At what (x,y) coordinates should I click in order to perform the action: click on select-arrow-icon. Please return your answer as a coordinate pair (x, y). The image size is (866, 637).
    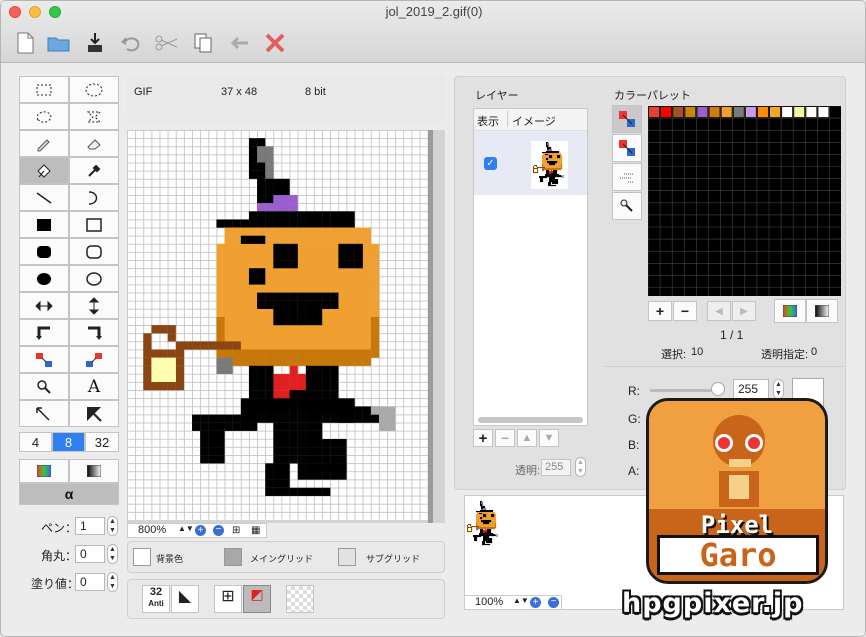
    Looking at the image, I should click on (94, 413).